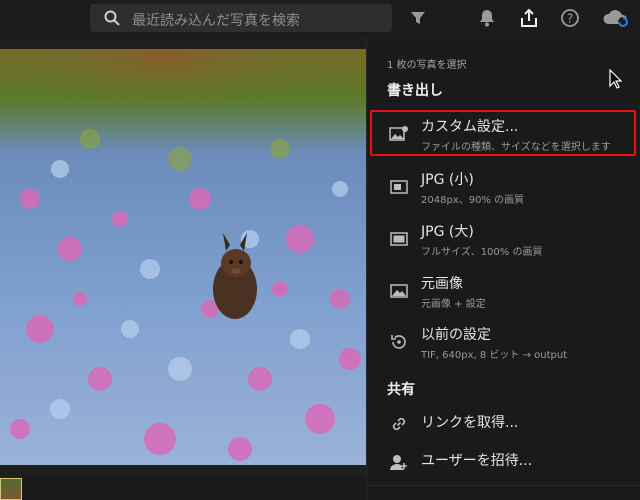  I want to click on link-icon, so click(399, 424).